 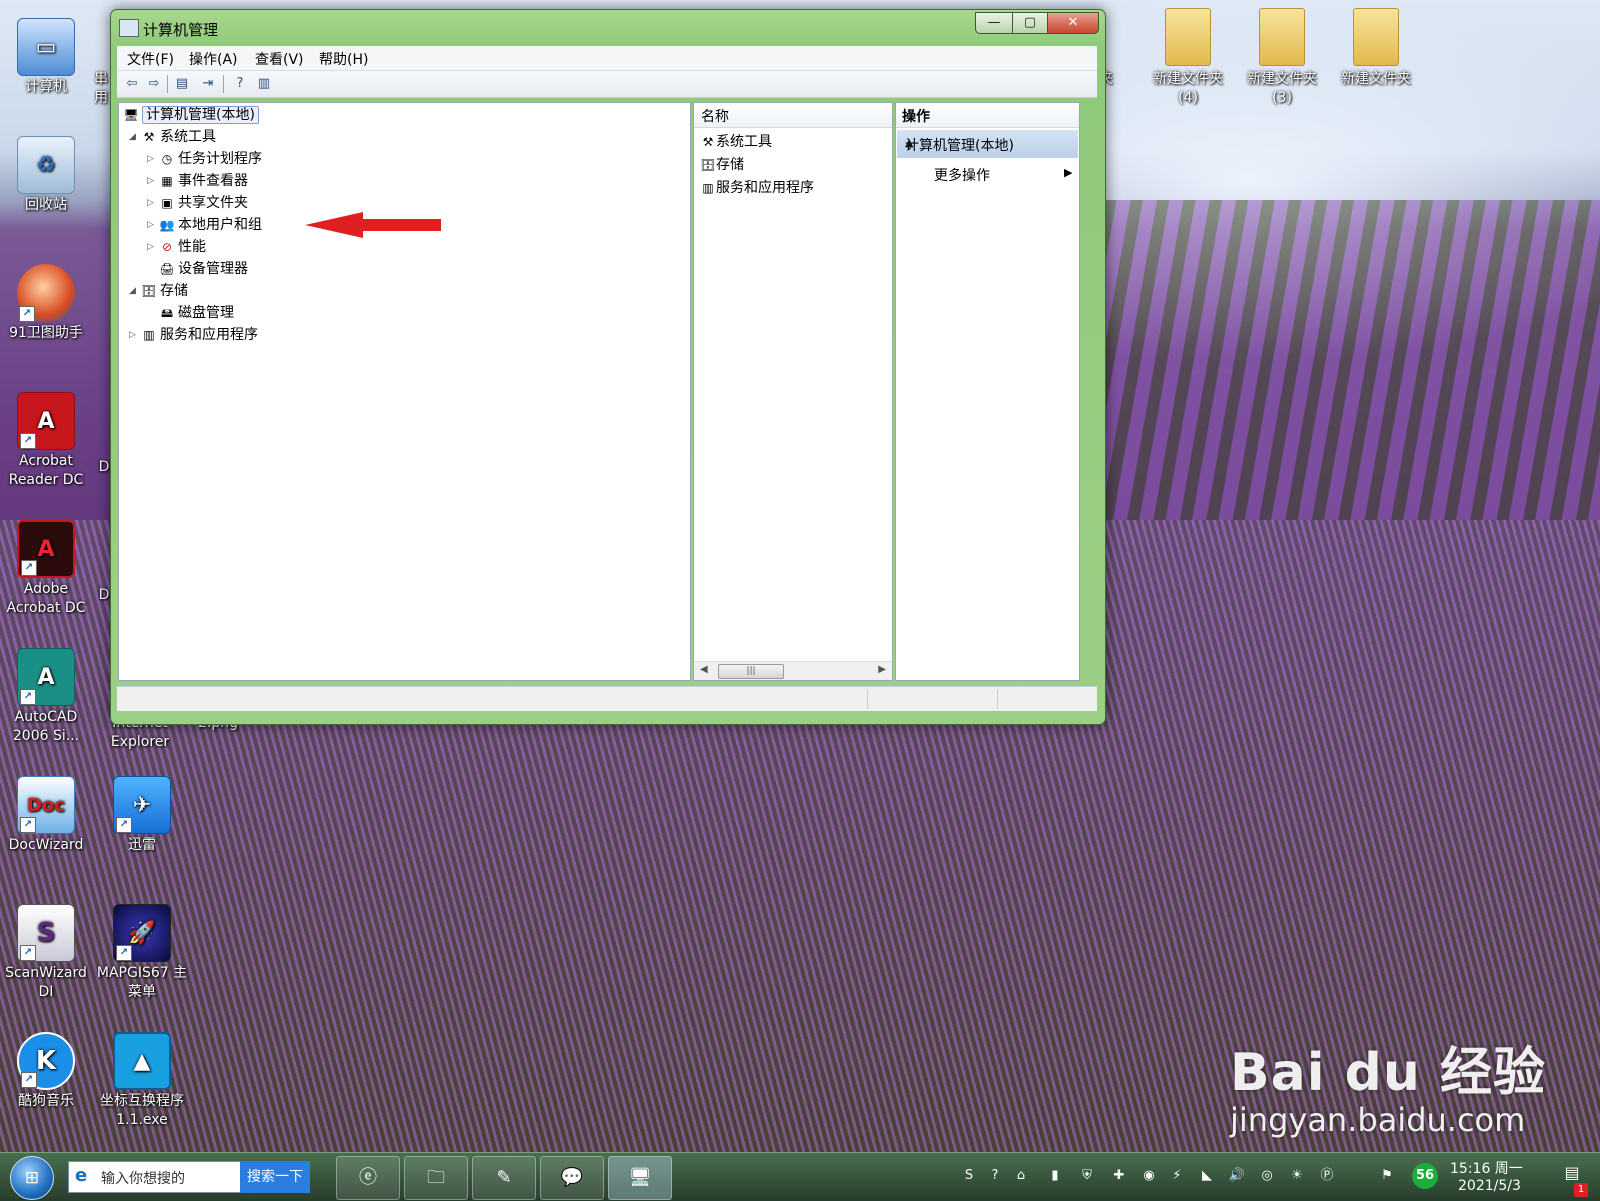 What do you see at coordinates (640, 1178) in the screenshot?
I see `taskbar-computer-management-icon: 🖥` at bounding box center [640, 1178].